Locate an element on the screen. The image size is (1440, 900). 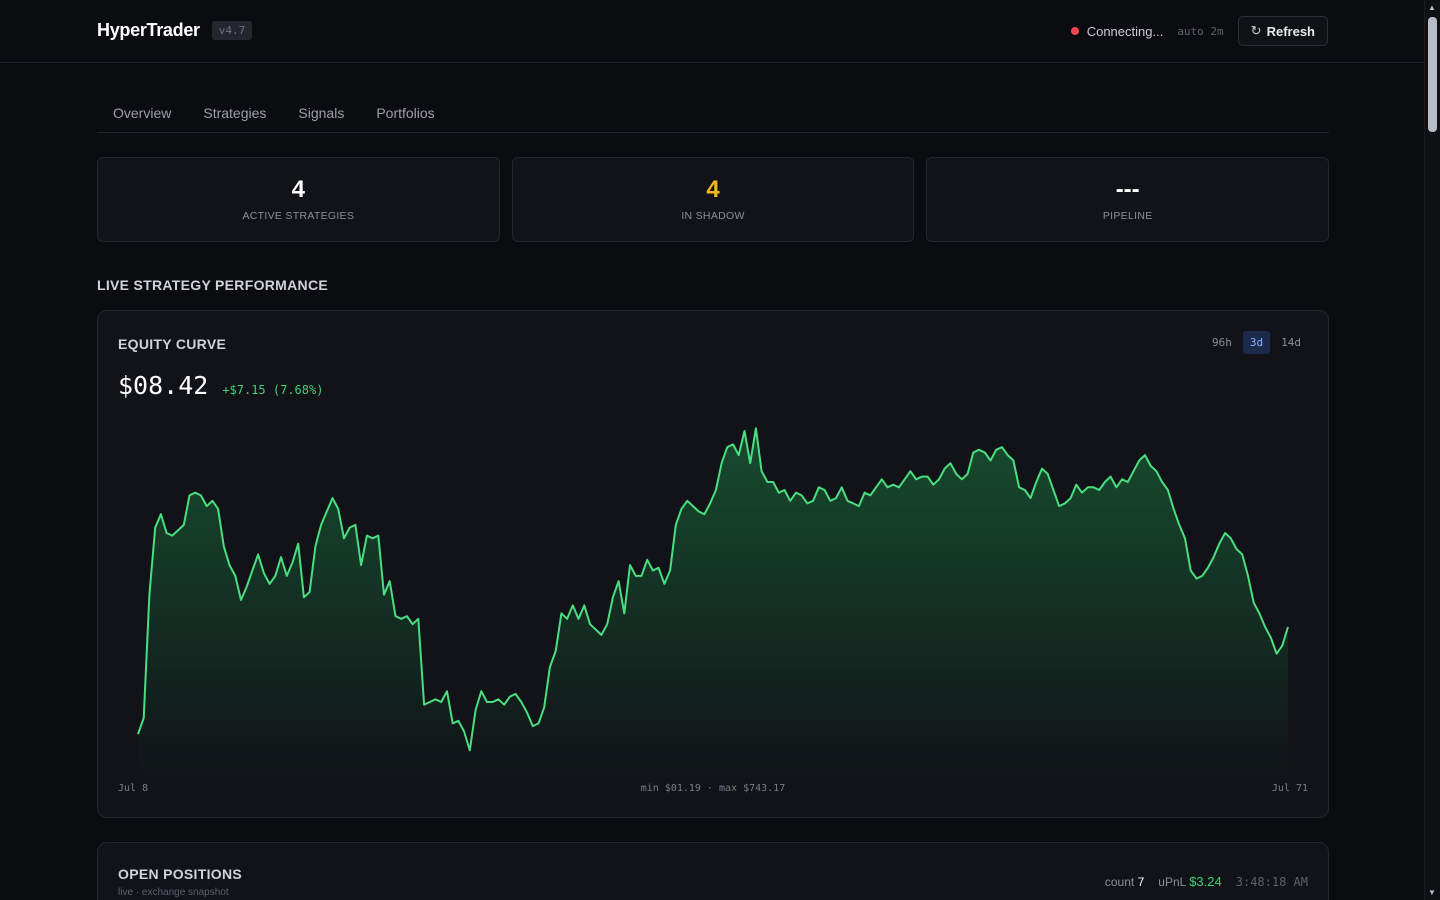
refresh-icon: ↻ is located at coordinates (1256, 30).